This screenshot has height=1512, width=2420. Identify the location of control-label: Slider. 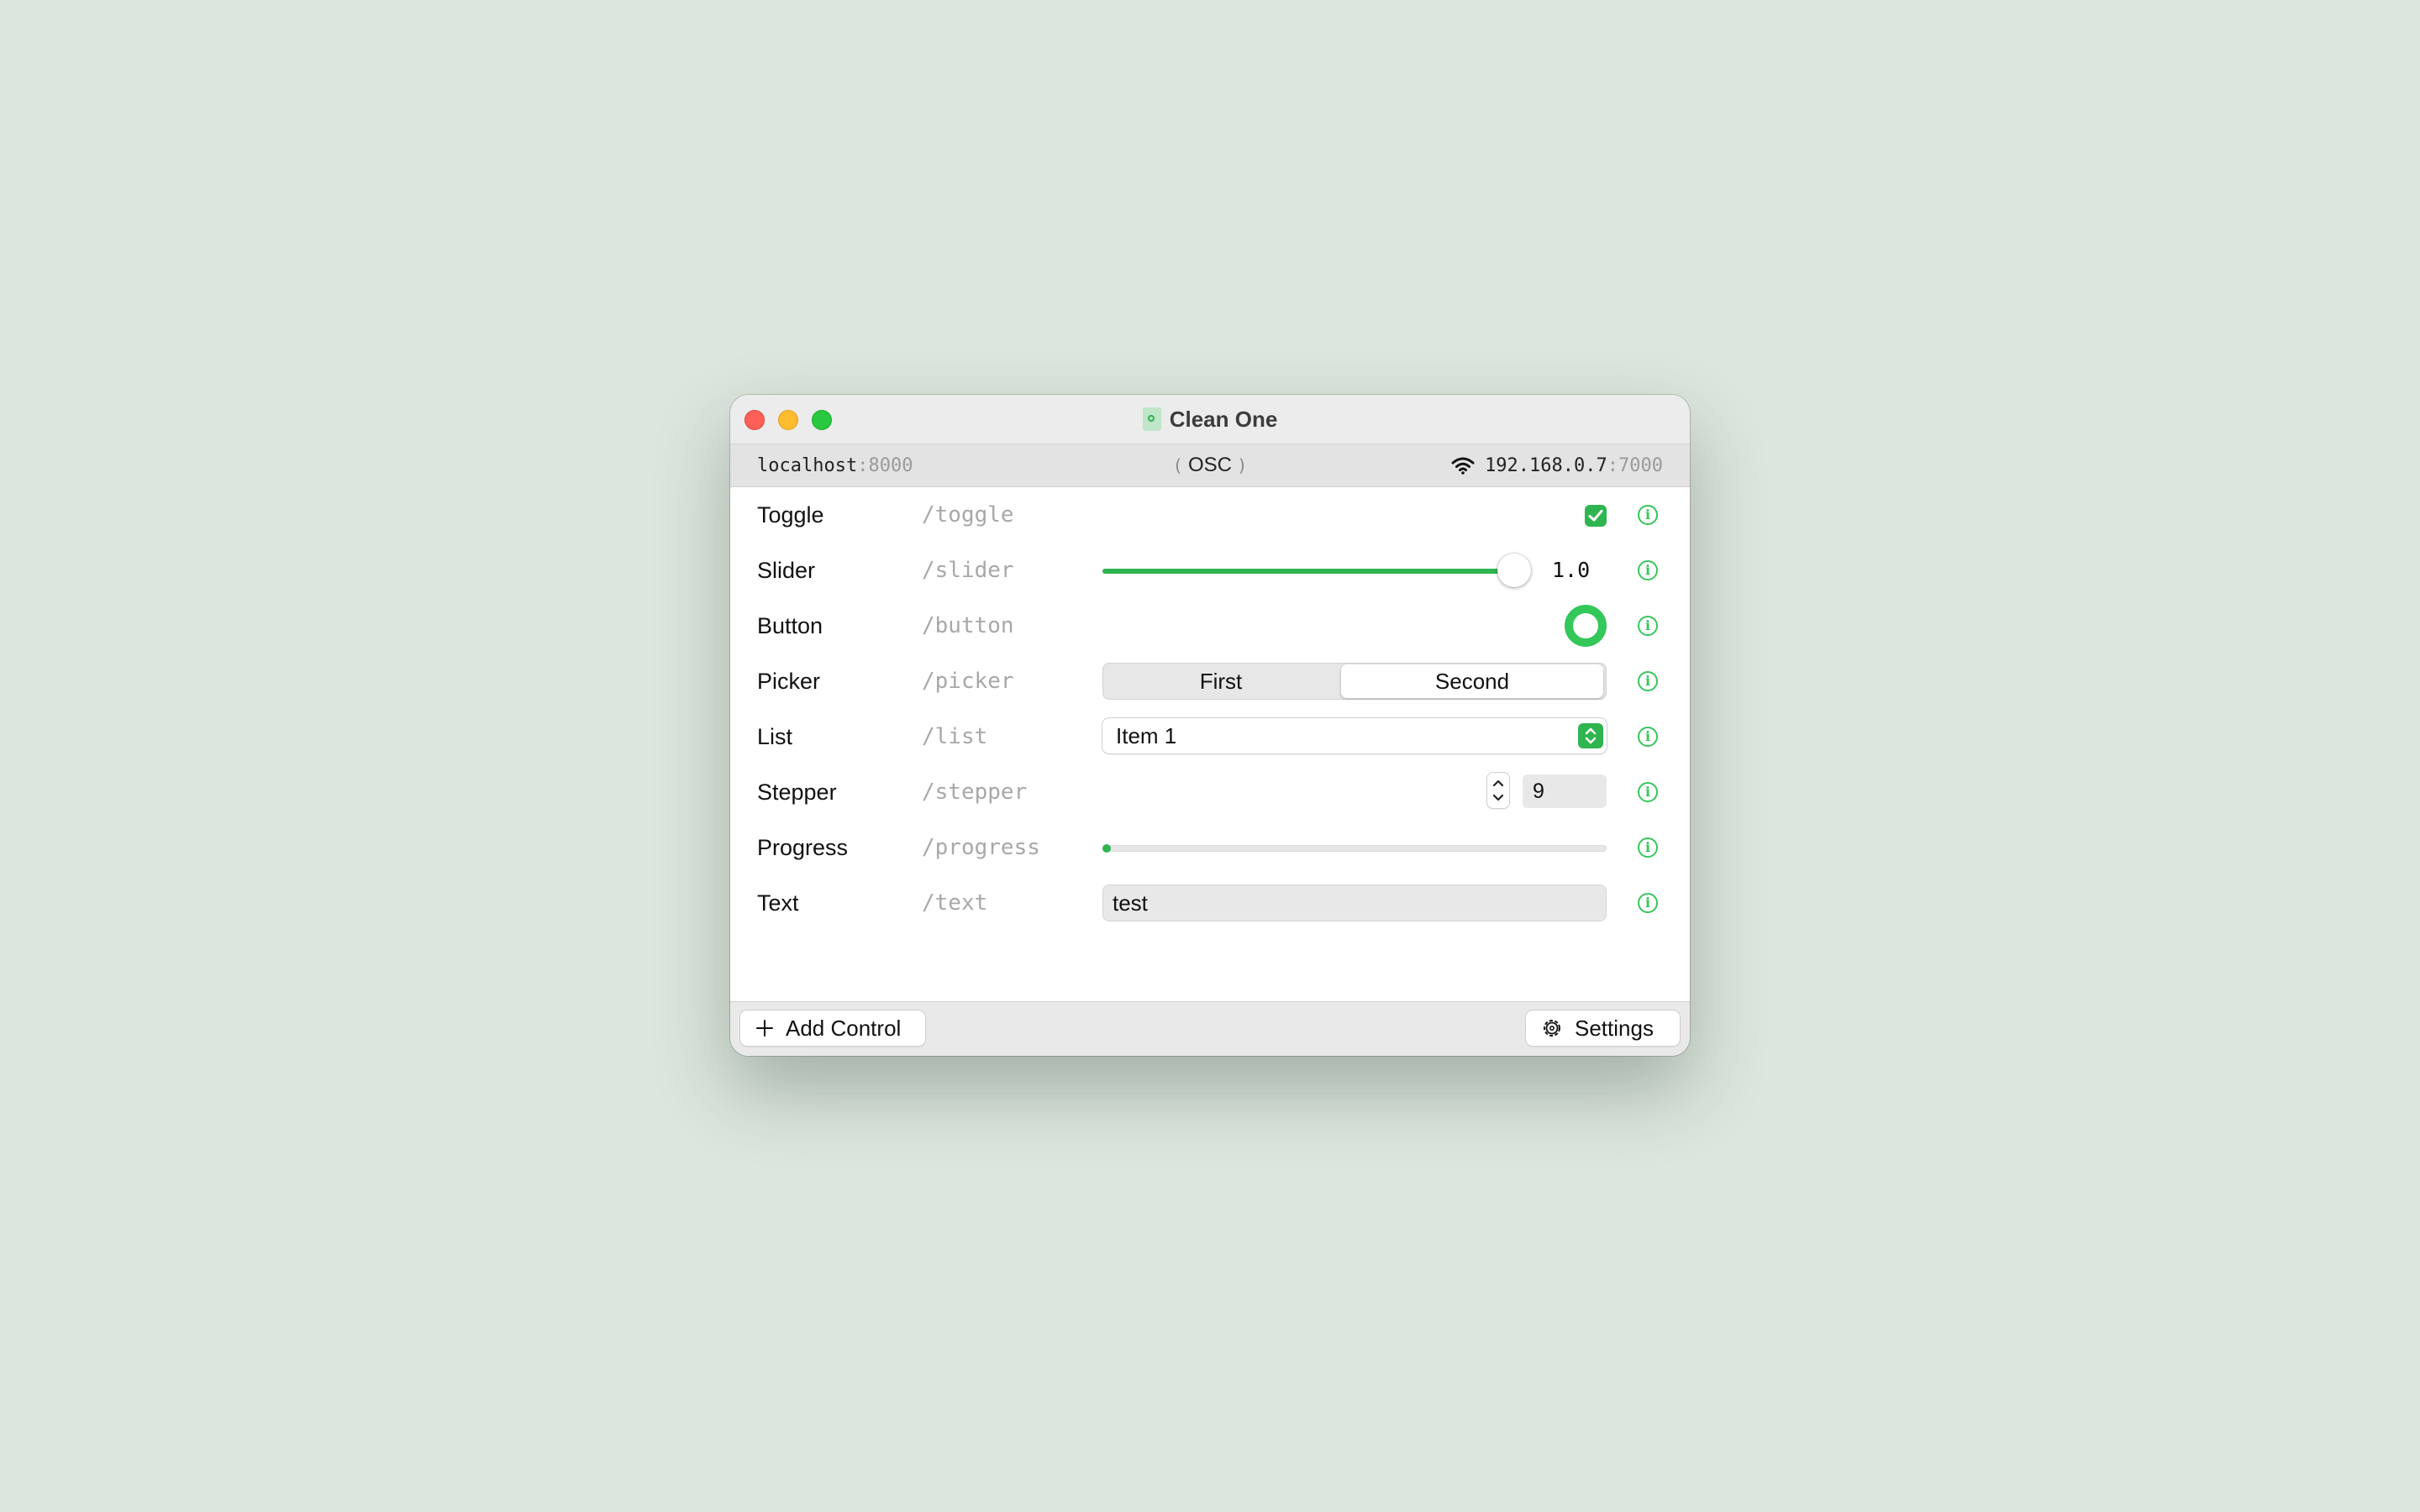
(786, 570).